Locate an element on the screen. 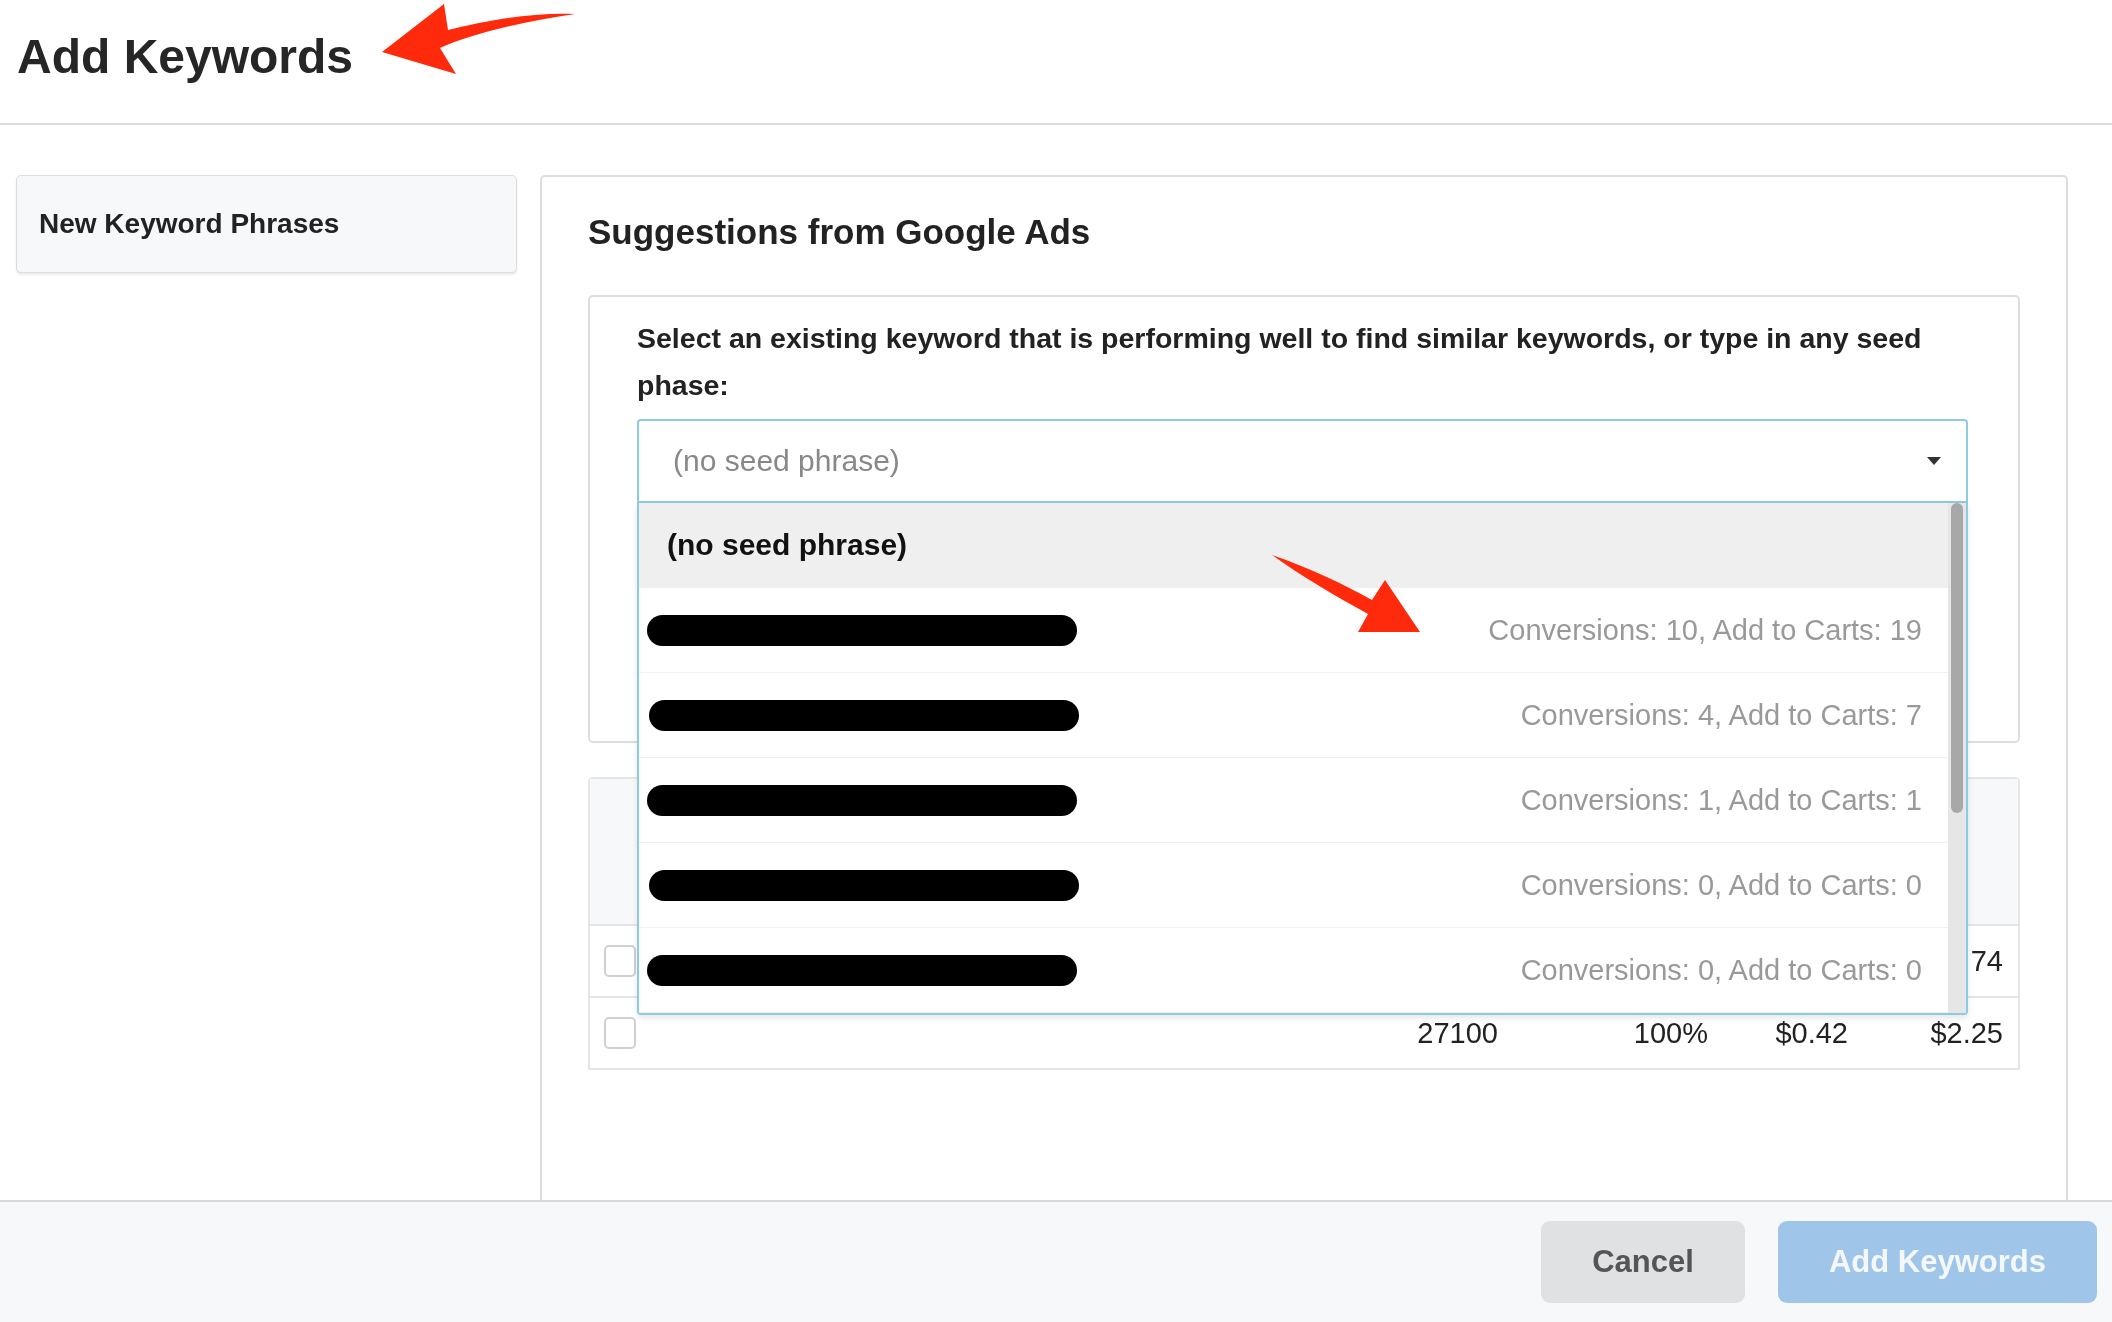 This screenshot has width=2112, height=1322. dropdown-option: Conversions: 4, Add to Carts: 7 is located at coordinates (1293, 715).